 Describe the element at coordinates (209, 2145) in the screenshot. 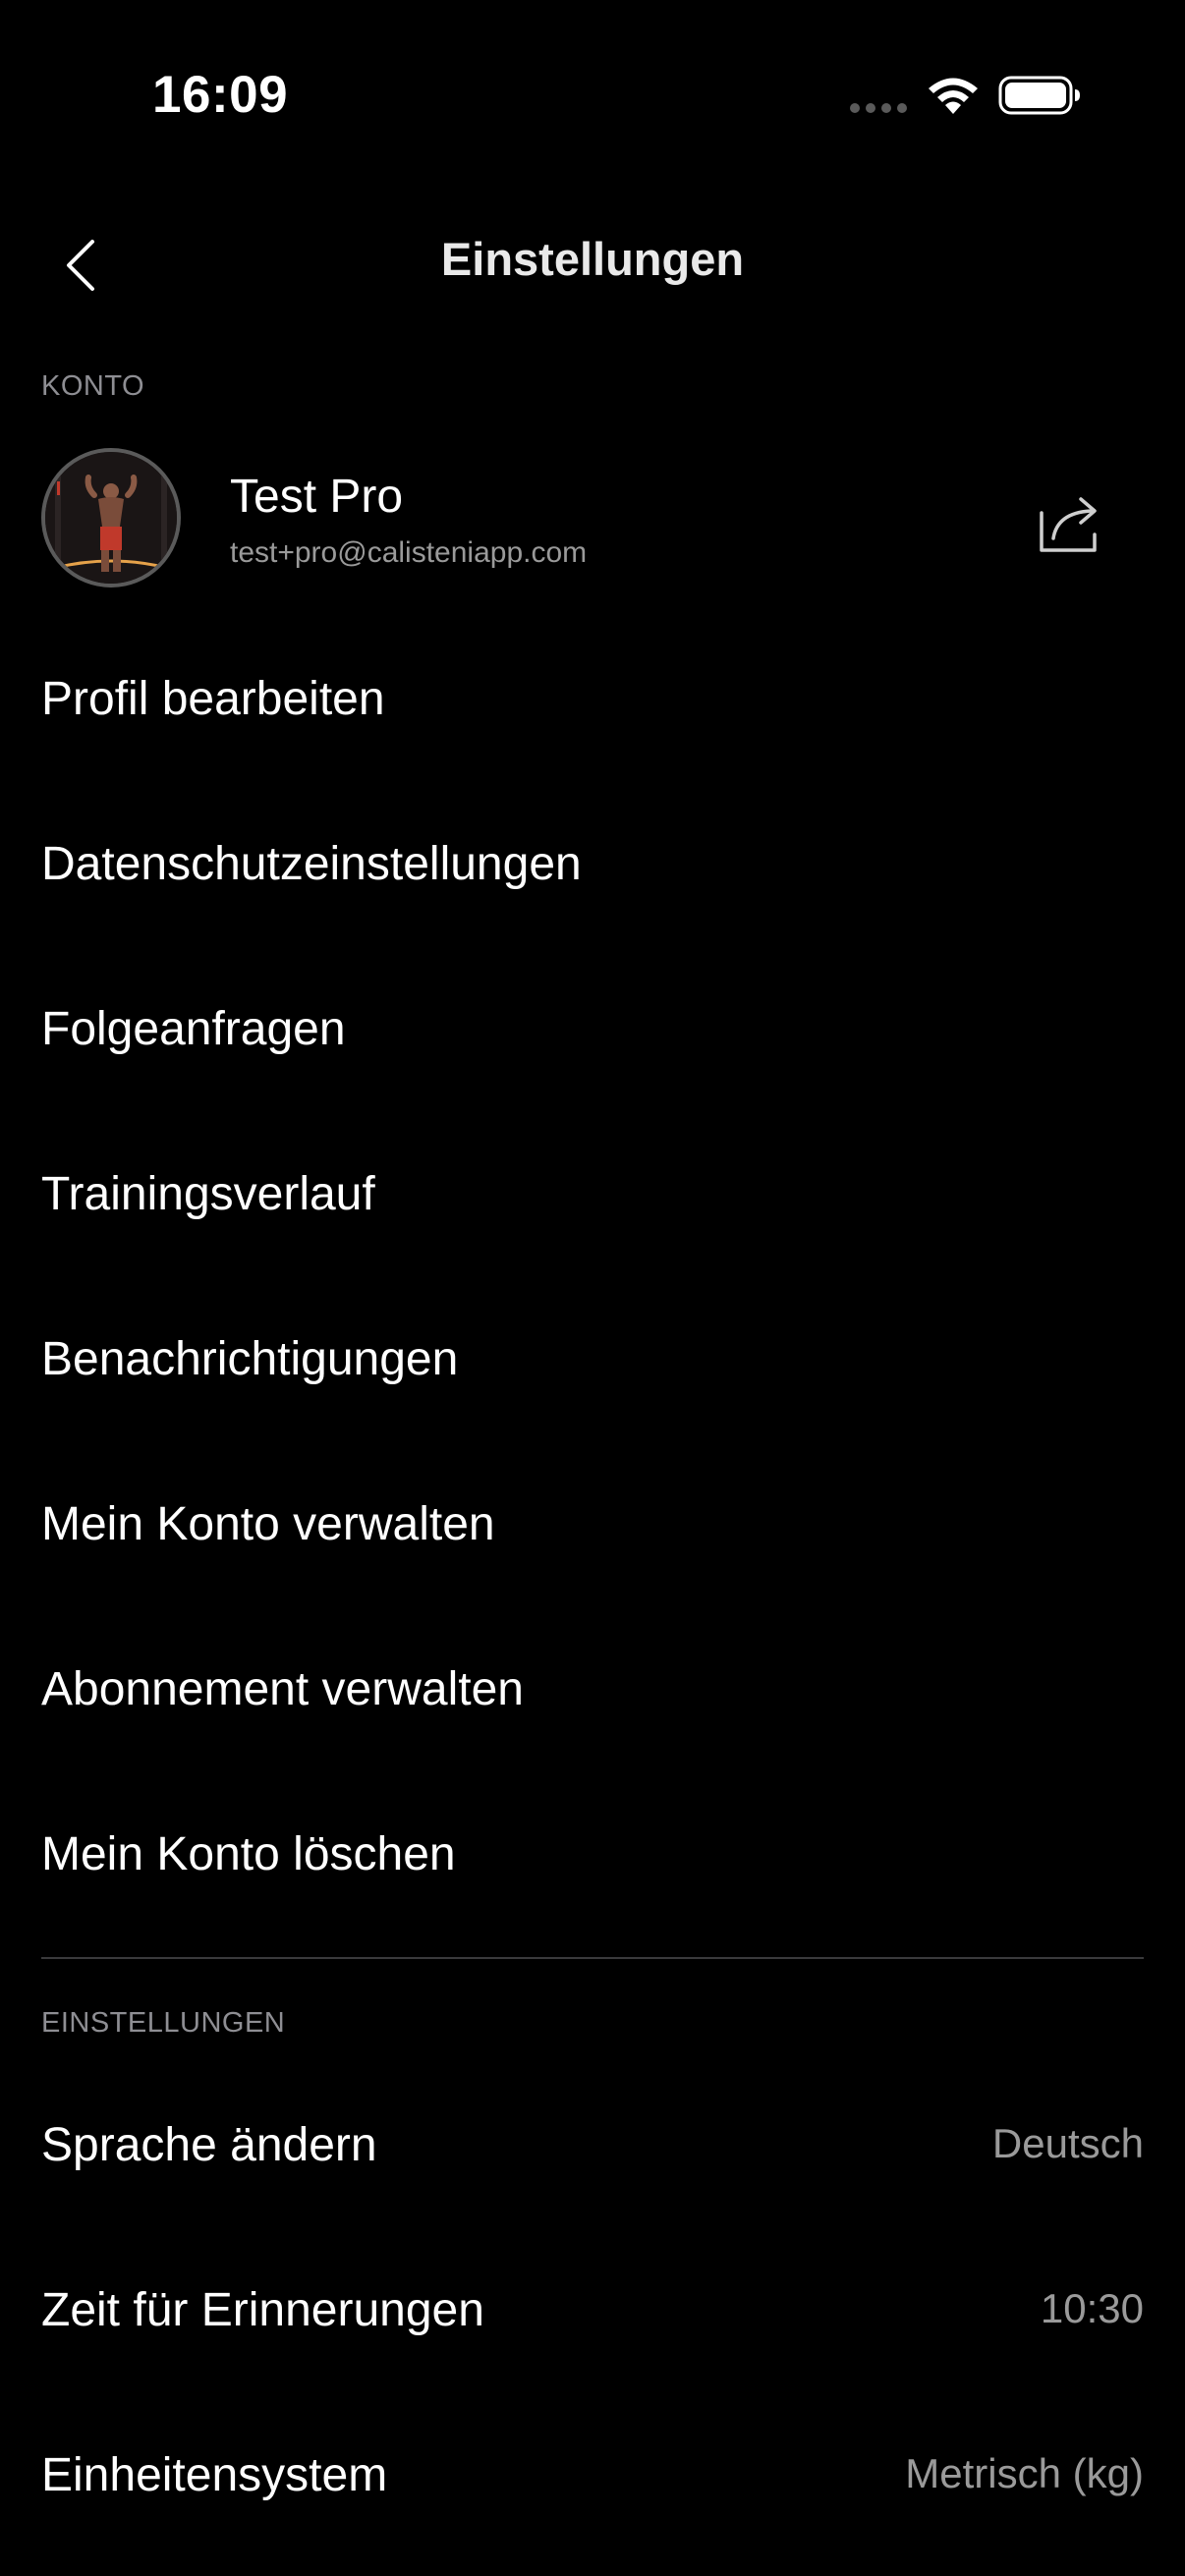

I see `menu-item-label: Sprache ändern` at that location.